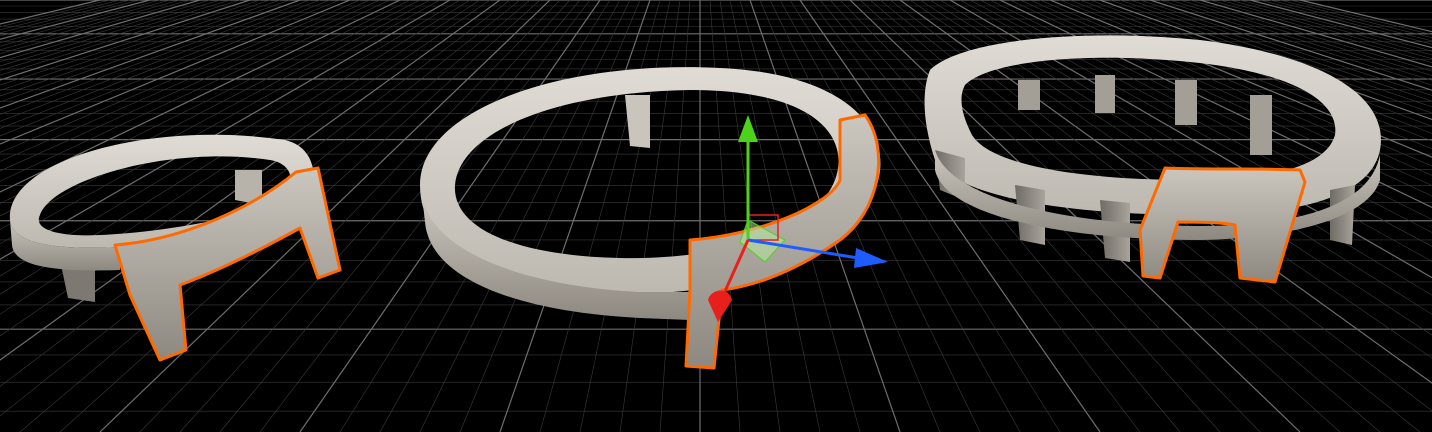 This screenshot has width=1432, height=432. I want to click on large-ring-top, so click(1152, 125).